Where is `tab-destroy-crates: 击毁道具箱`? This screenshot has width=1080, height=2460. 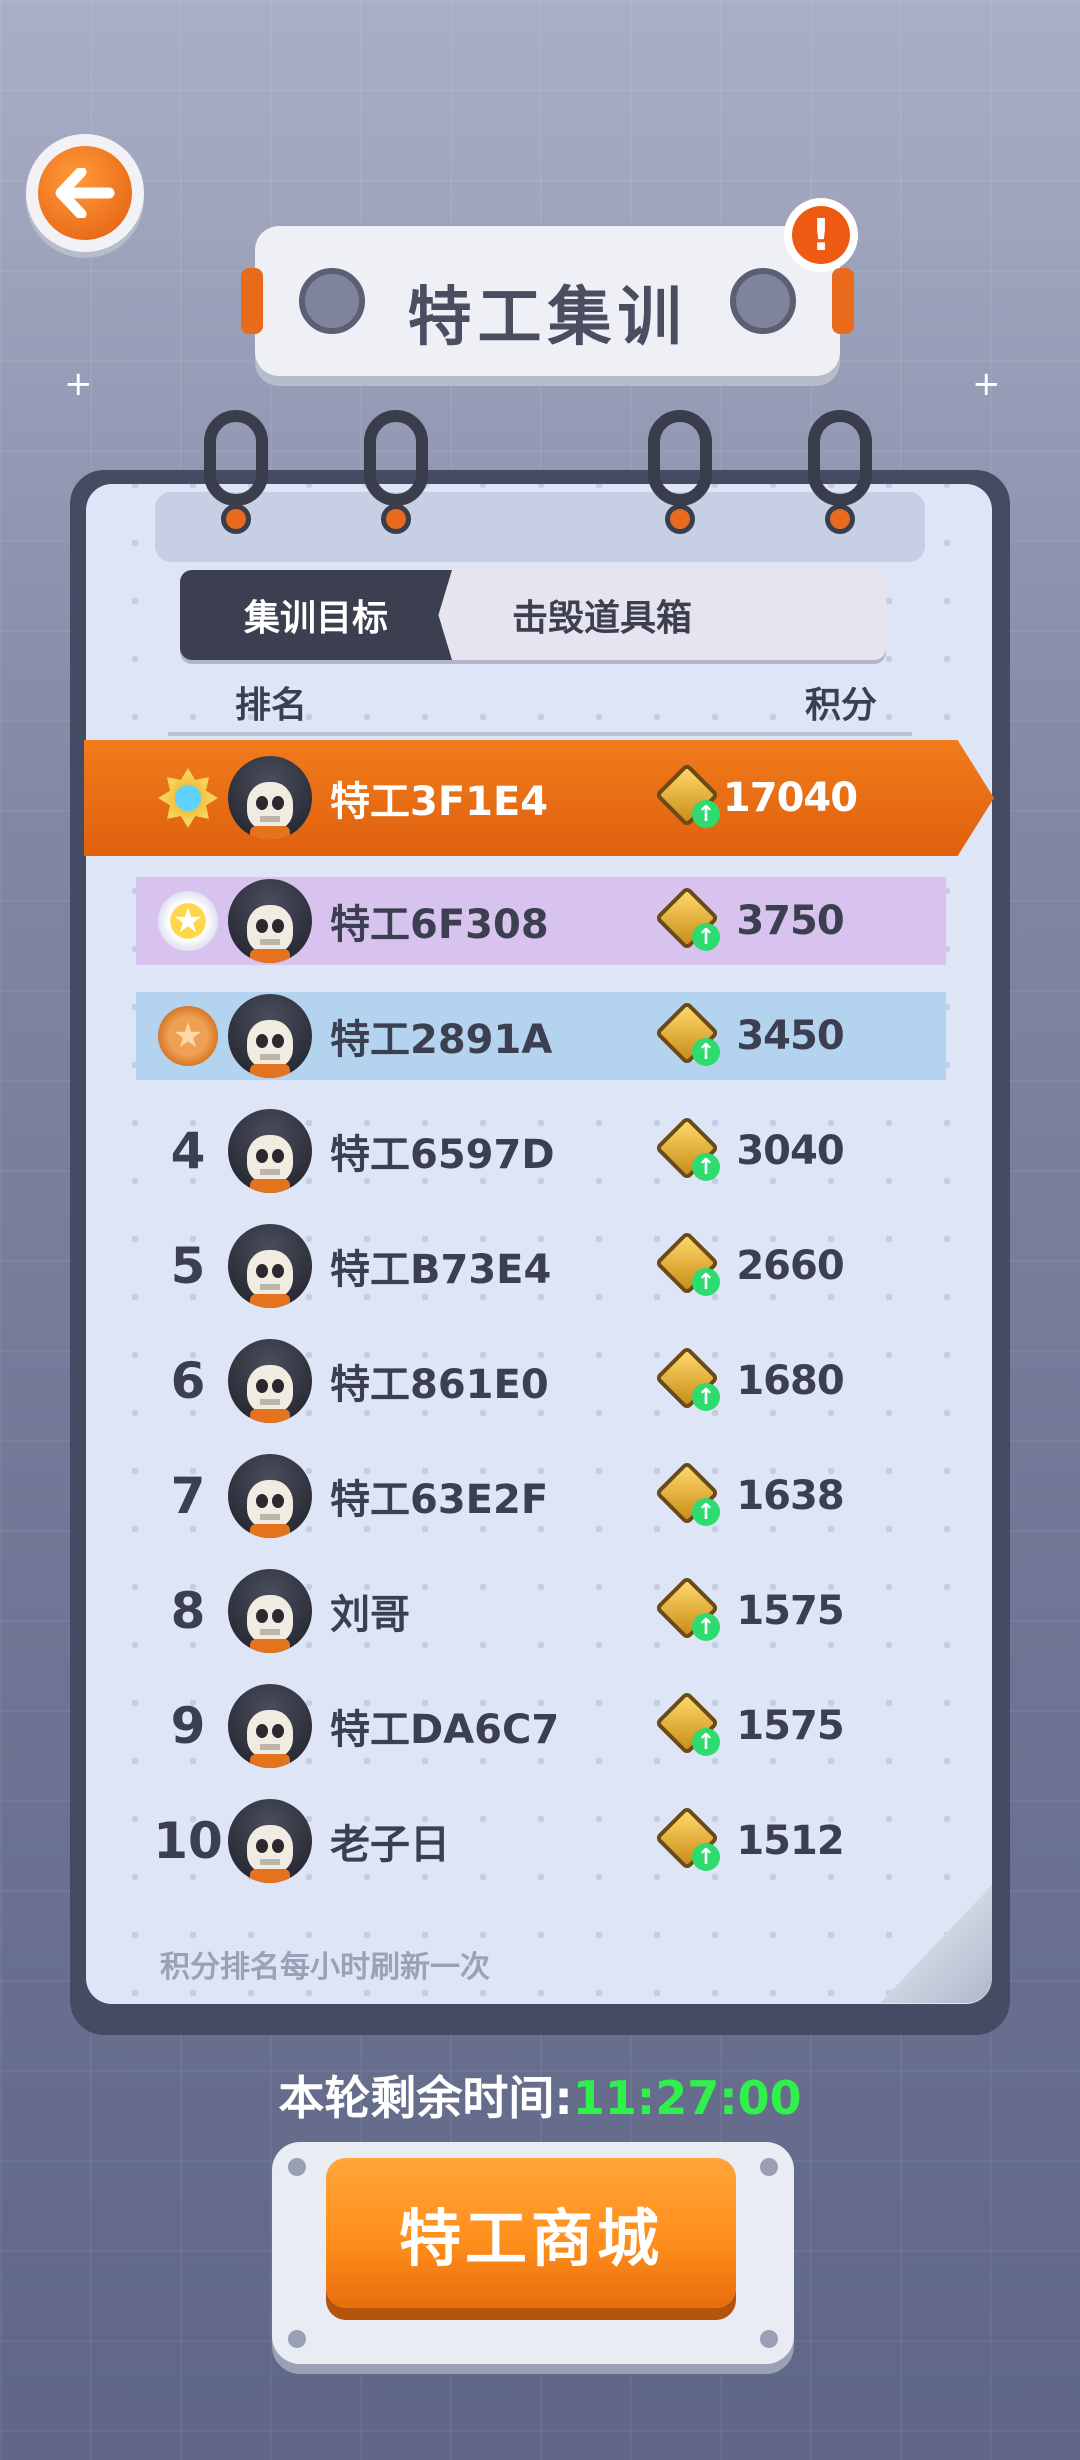 tab-destroy-crates: 击毁道具箱 is located at coordinates (602, 615).